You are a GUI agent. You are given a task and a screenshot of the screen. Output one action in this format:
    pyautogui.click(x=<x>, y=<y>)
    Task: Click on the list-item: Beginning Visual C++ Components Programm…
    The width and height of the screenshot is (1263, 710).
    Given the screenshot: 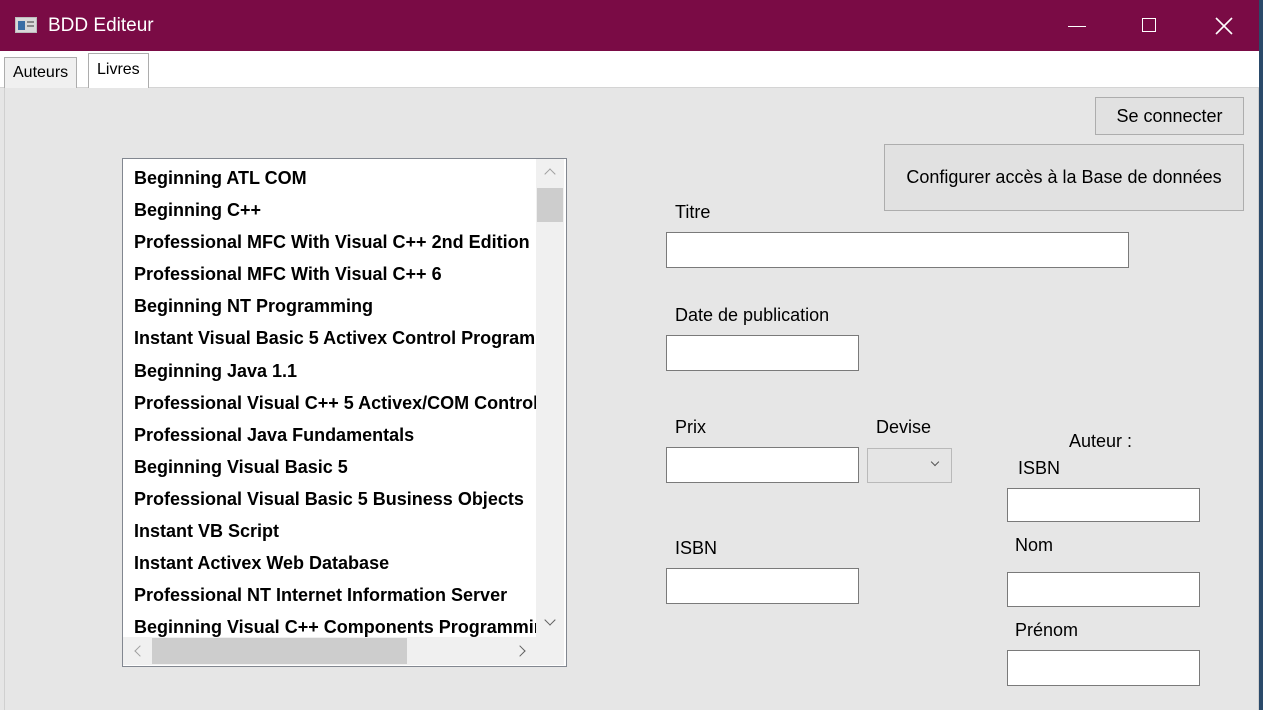 What is the action you would take?
    pyautogui.click(x=329, y=625)
    